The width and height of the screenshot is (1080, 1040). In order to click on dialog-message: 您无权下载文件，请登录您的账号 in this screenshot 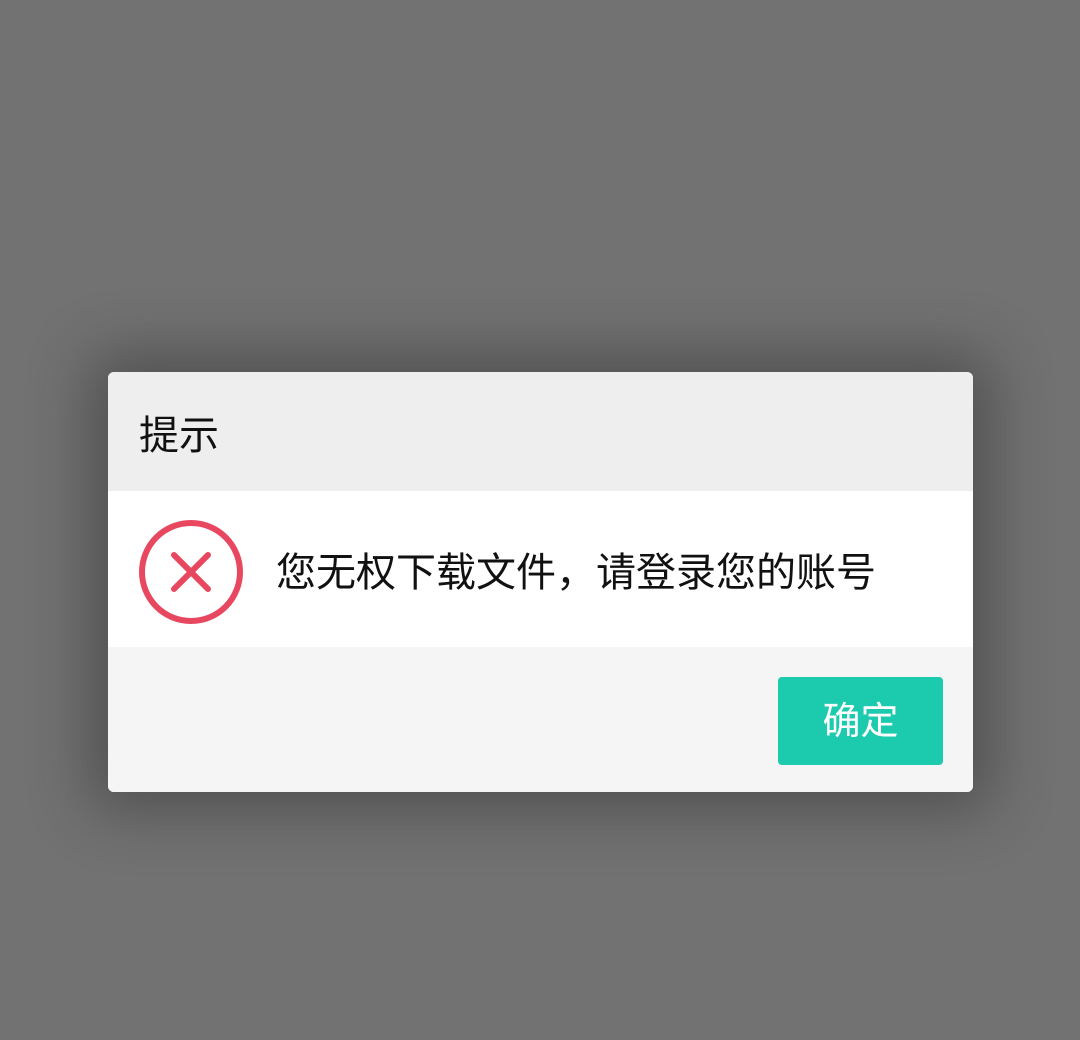, I will do `click(576, 573)`.